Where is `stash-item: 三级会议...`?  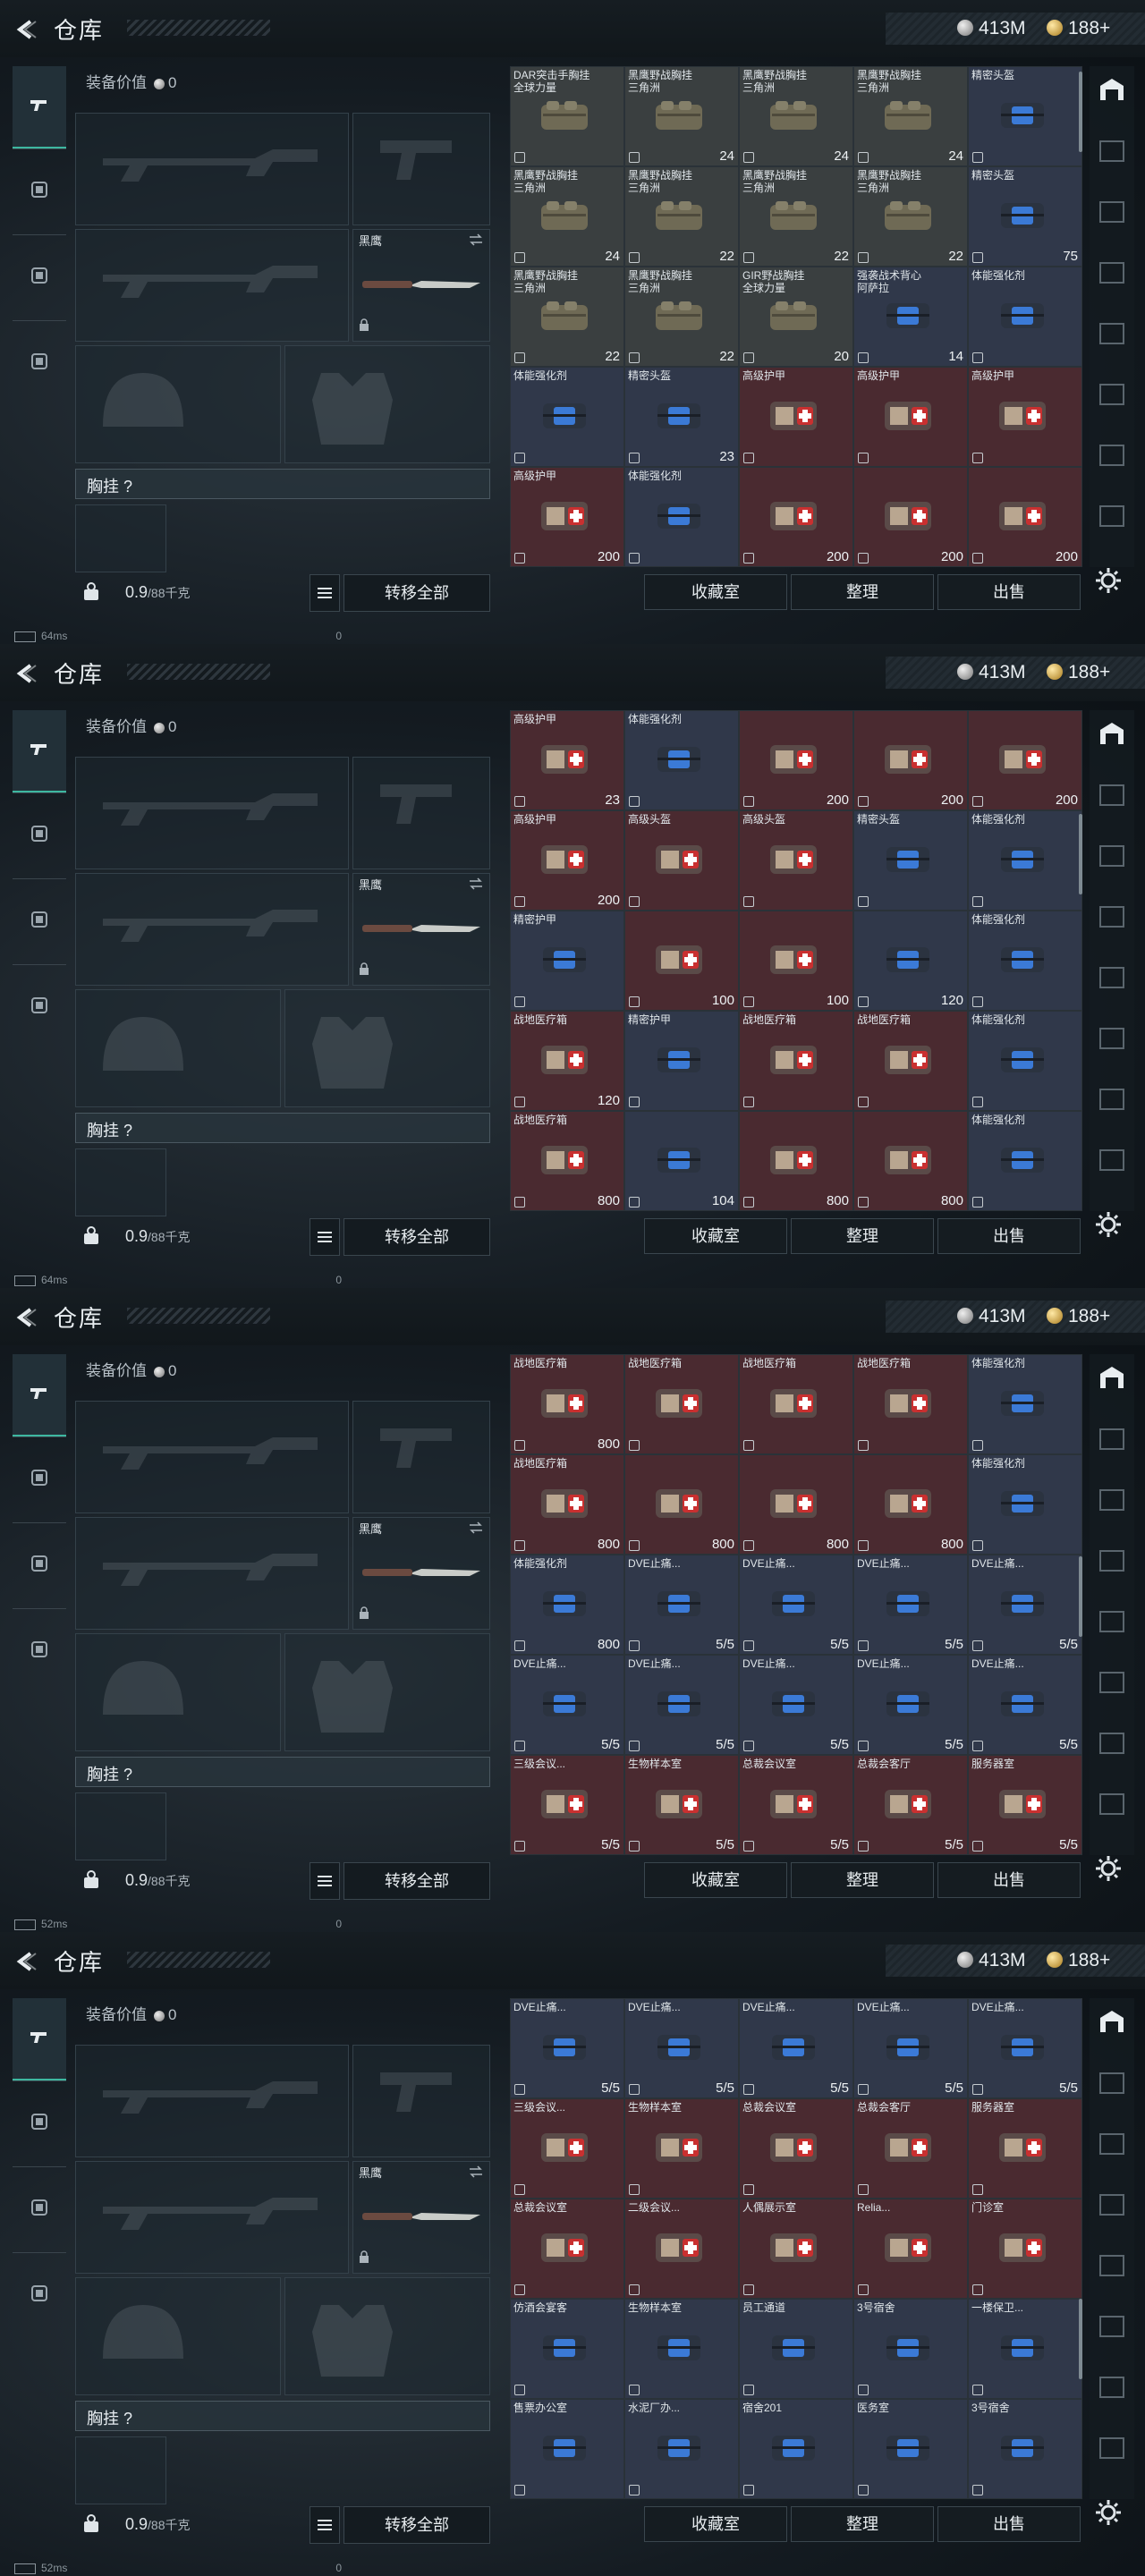
stash-item: 三级会议... is located at coordinates (567, 2148).